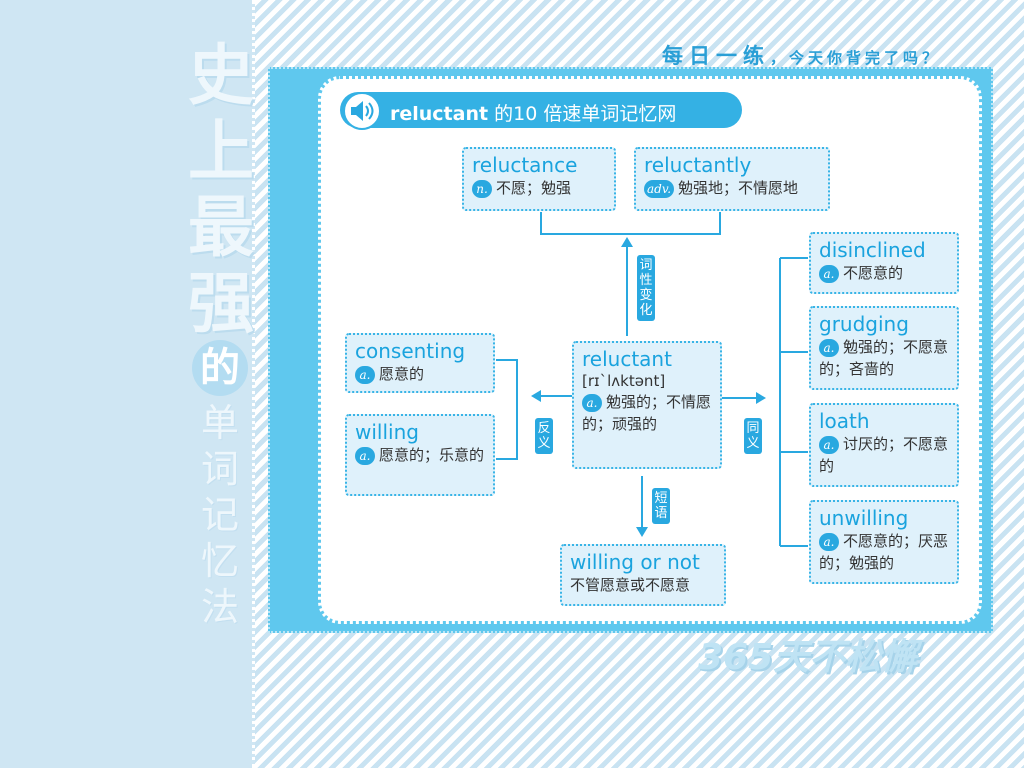 The image size is (1024, 768). What do you see at coordinates (872, 250) in the screenshot?
I see `node-word: disinclined` at bounding box center [872, 250].